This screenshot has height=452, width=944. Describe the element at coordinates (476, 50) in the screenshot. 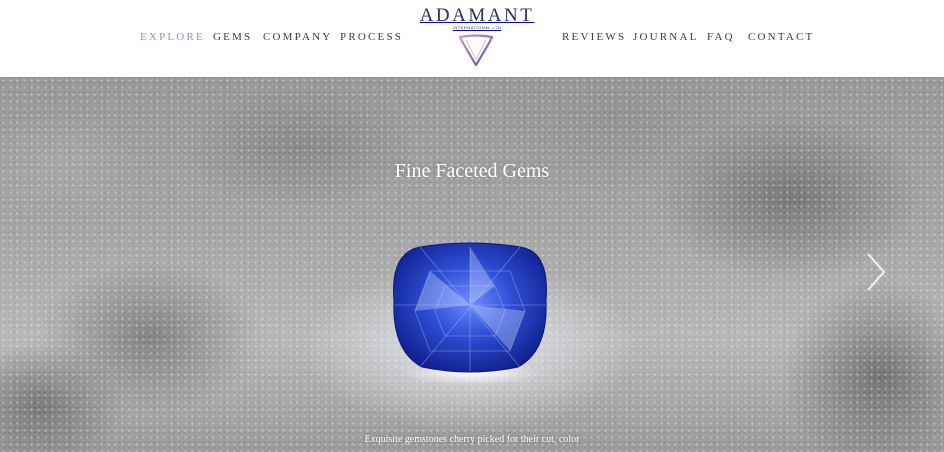

I see `triangle-gem-icon` at that location.